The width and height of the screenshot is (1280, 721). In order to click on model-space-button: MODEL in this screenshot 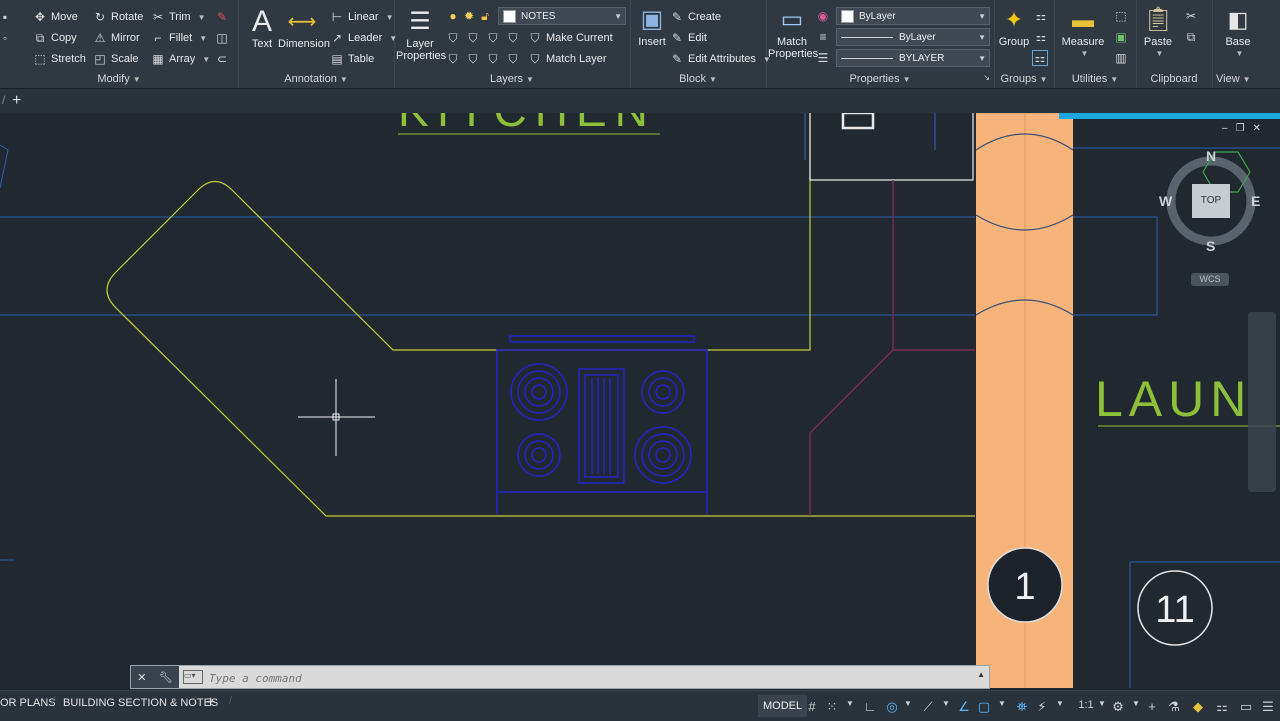, I will do `click(783, 706)`.